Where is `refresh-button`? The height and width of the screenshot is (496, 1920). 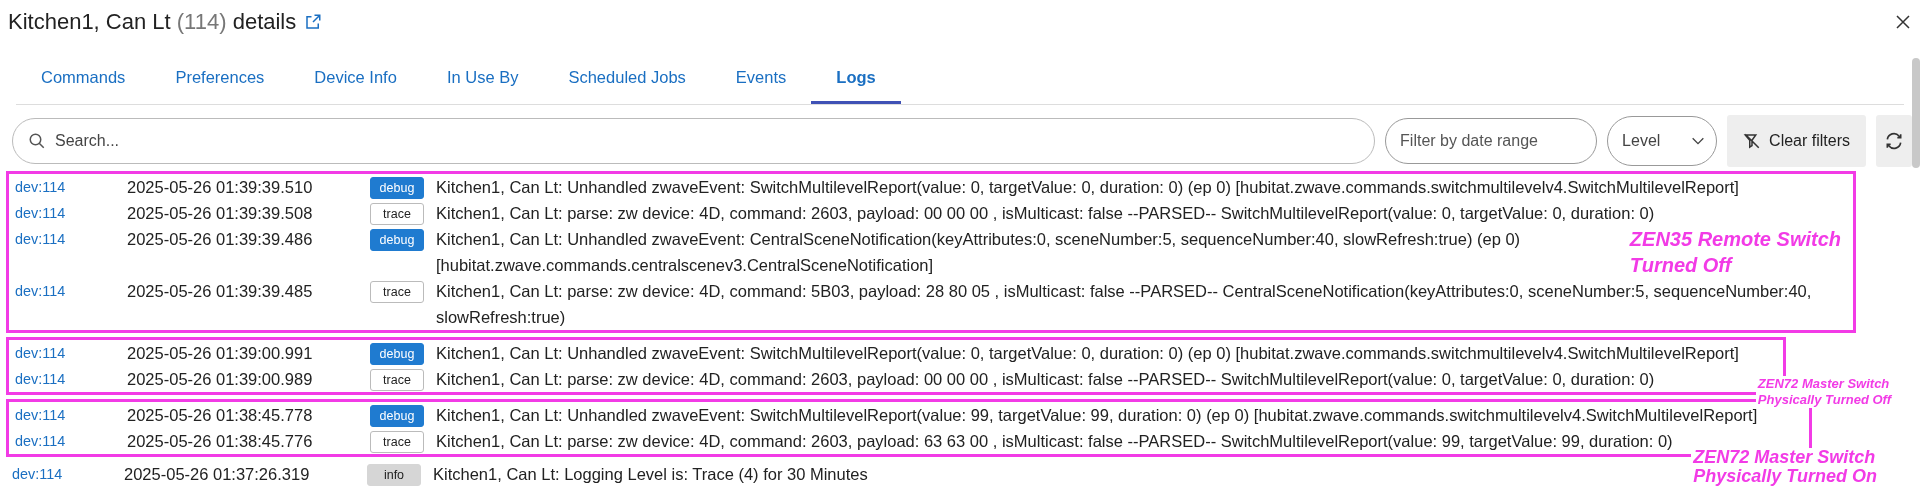 refresh-button is located at coordinates (1894, 141).